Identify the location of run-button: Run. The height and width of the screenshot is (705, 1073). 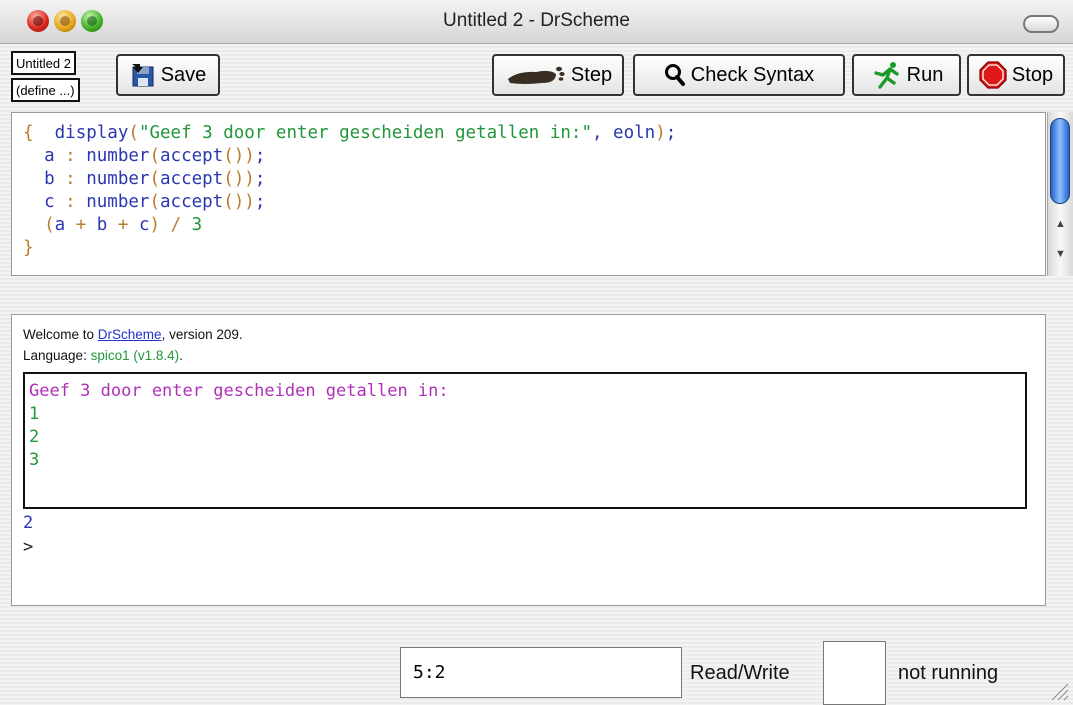
(906, 75).